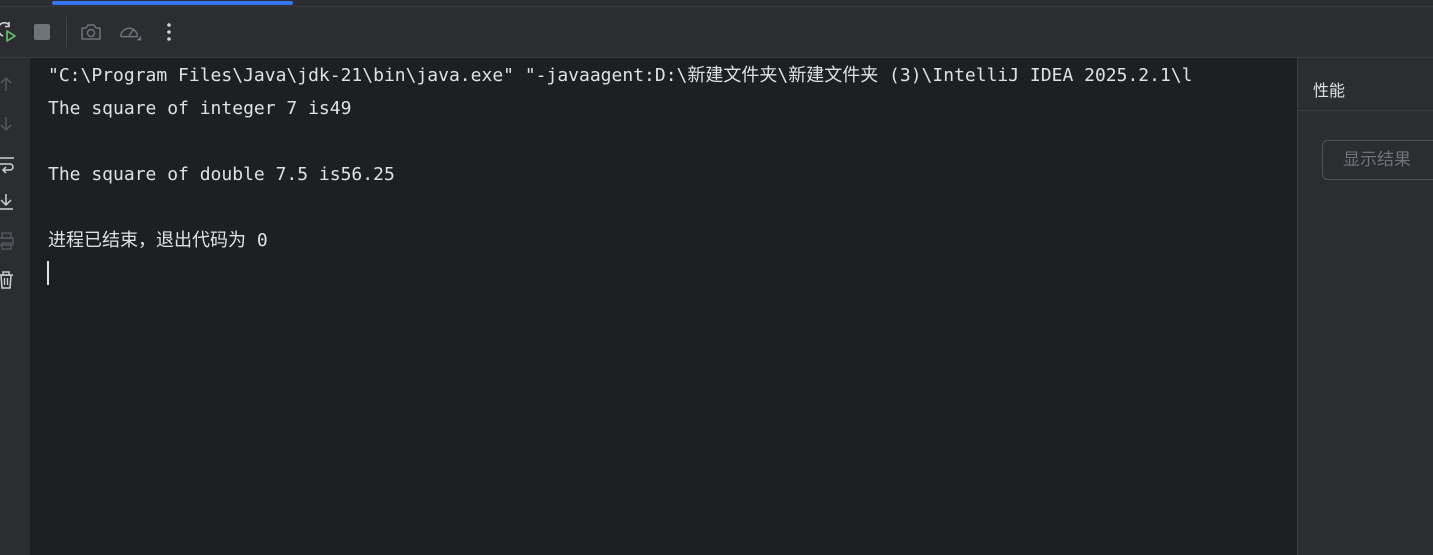 Image resolution: width=1433 pixels, height=555 pixels. I want to click on trash-icon, so click(6, 280).